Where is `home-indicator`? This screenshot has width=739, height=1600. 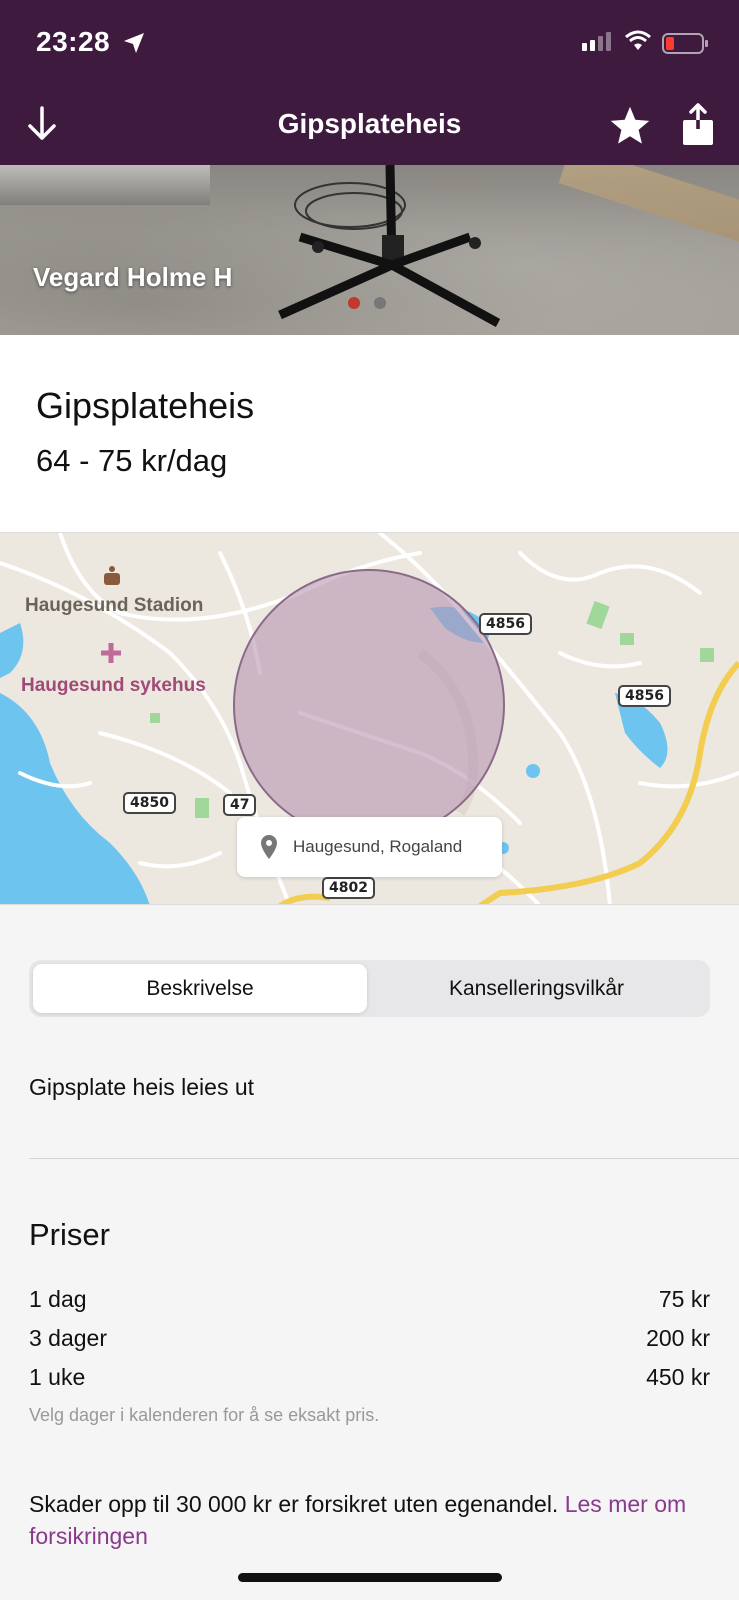
home-indicator is located at coordinates (370, 1577).